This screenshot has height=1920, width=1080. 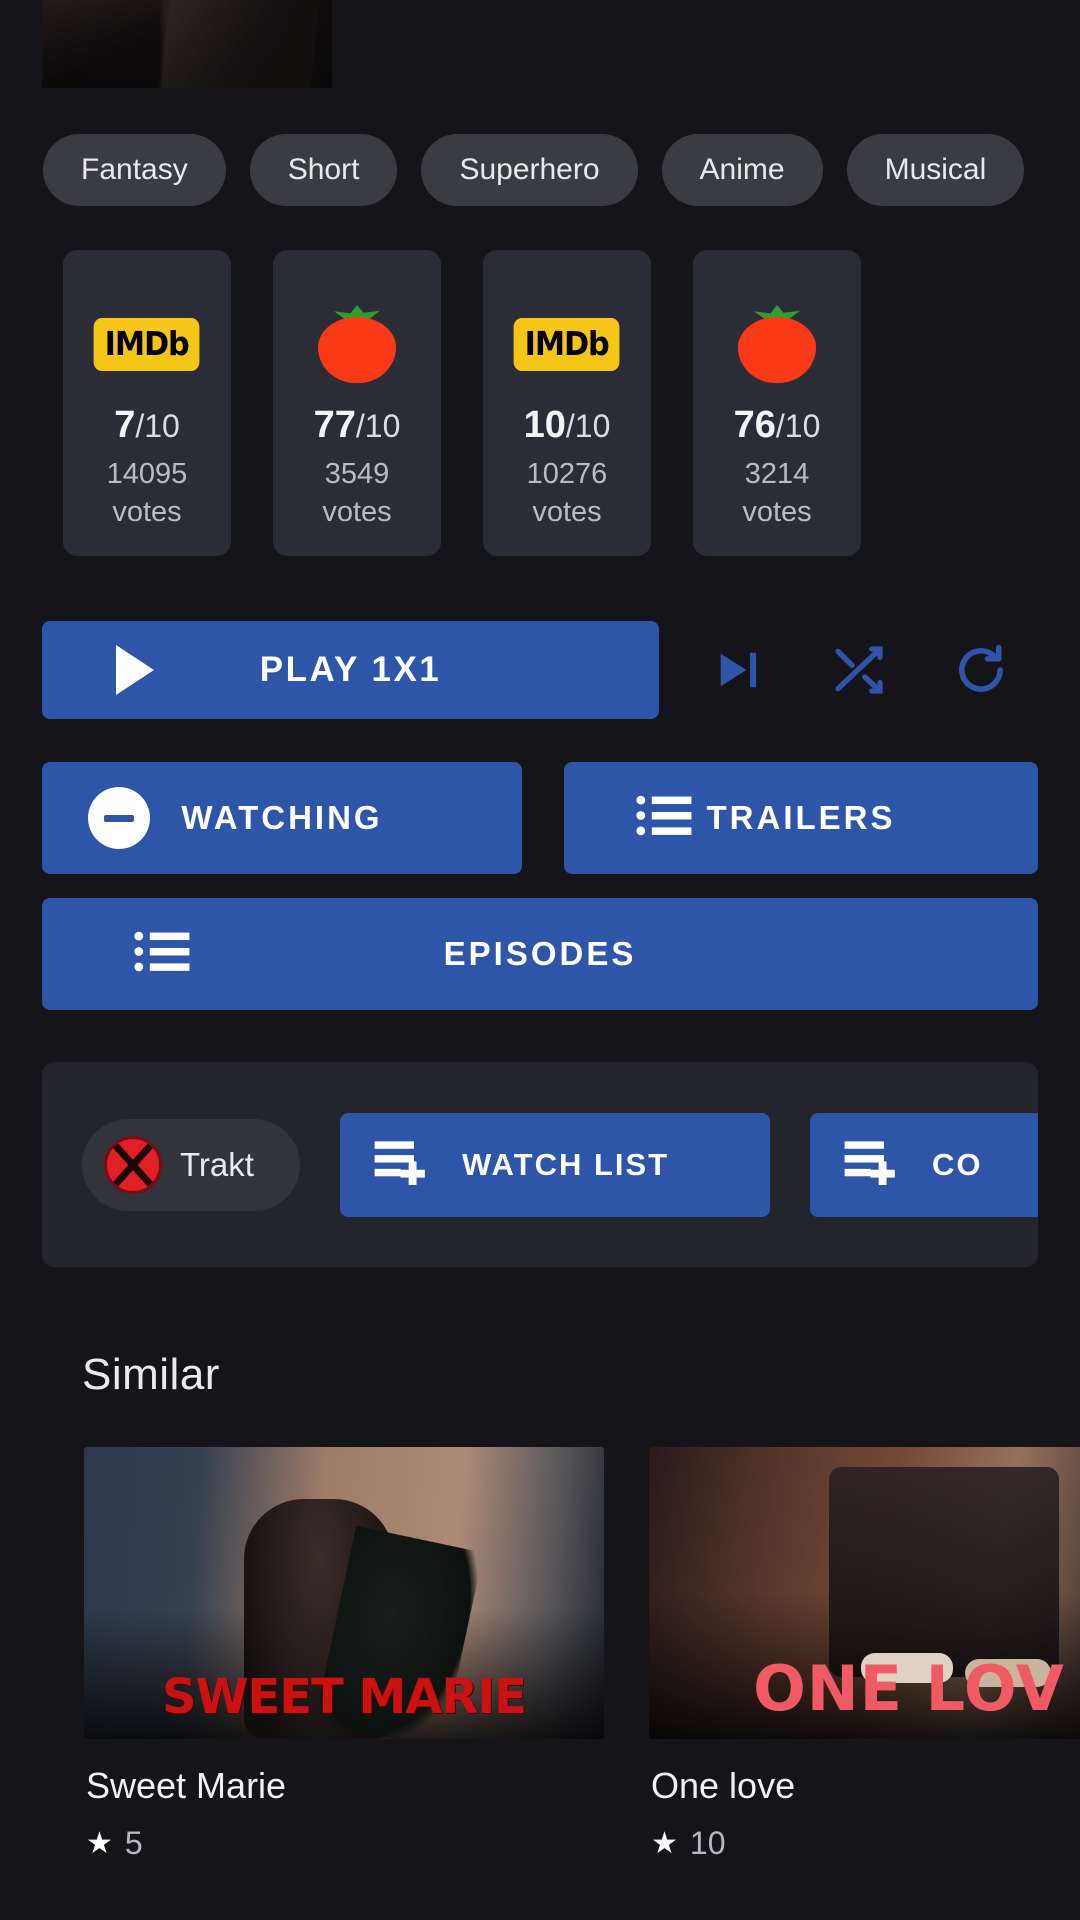 What do you see at coordinates (909, 1688) in the screenshot?
I see `similar-poster-caption: ONE LOV` at bounding box center [909, 1688].